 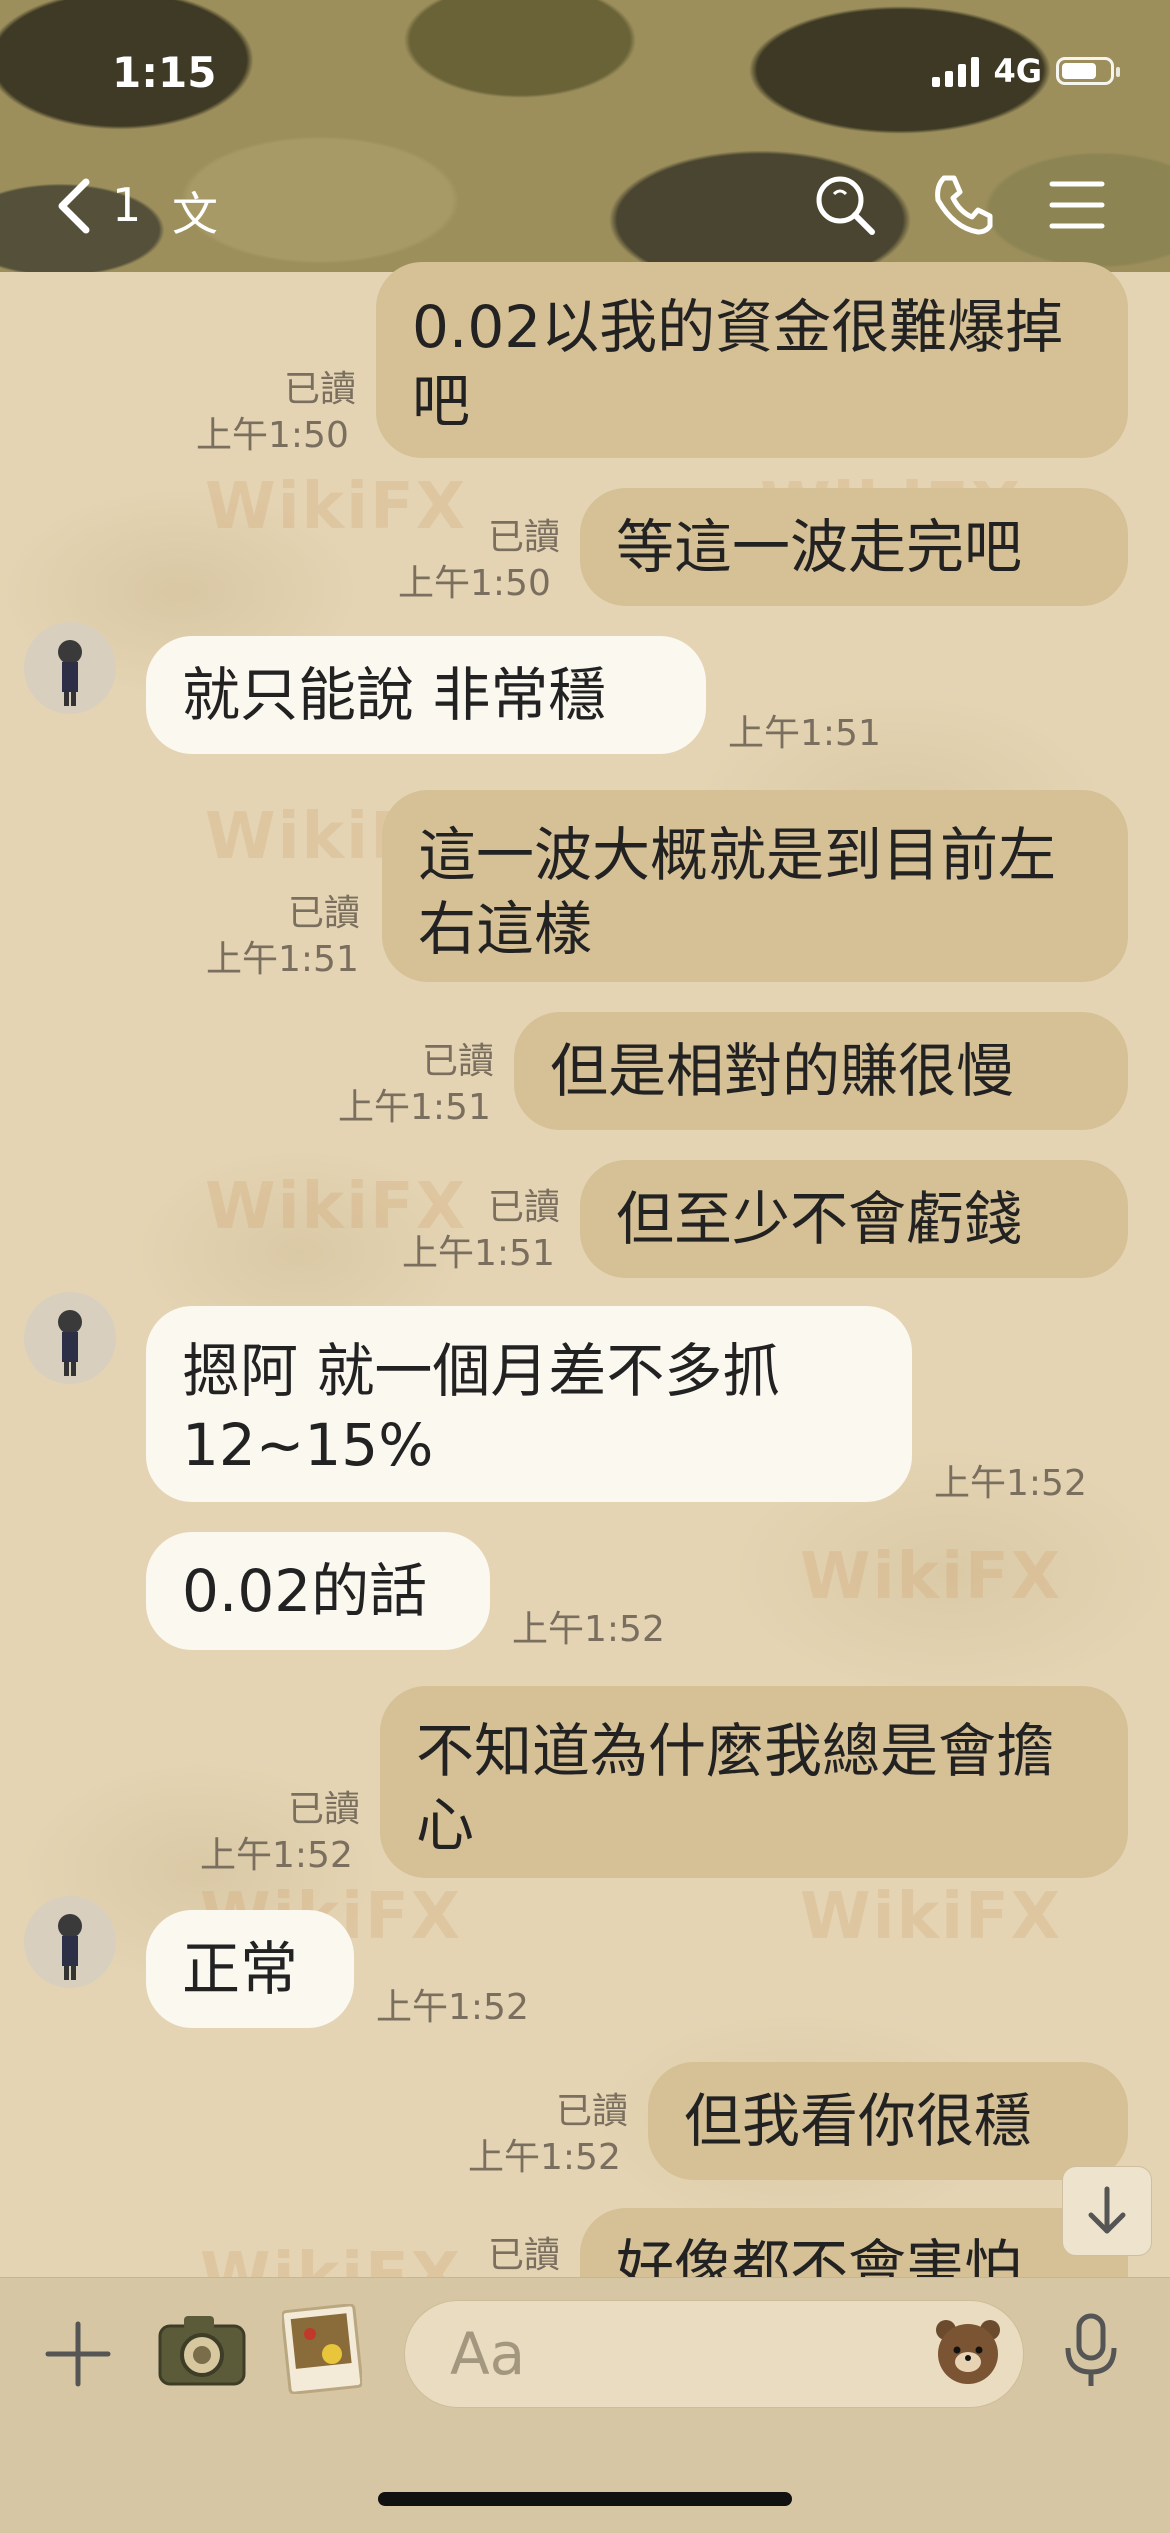 I want to click on status-indicators: 4G, so click(x=1026, y=71).